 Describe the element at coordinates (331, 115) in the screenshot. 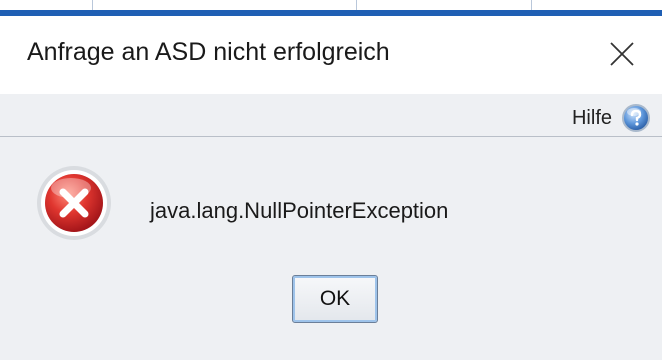

I see `help-bar: Hilfe` at that location.